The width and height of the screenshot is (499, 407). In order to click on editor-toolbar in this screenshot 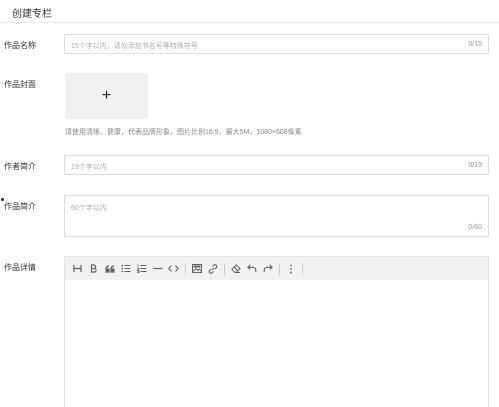, I will do `click(276, 268)`.